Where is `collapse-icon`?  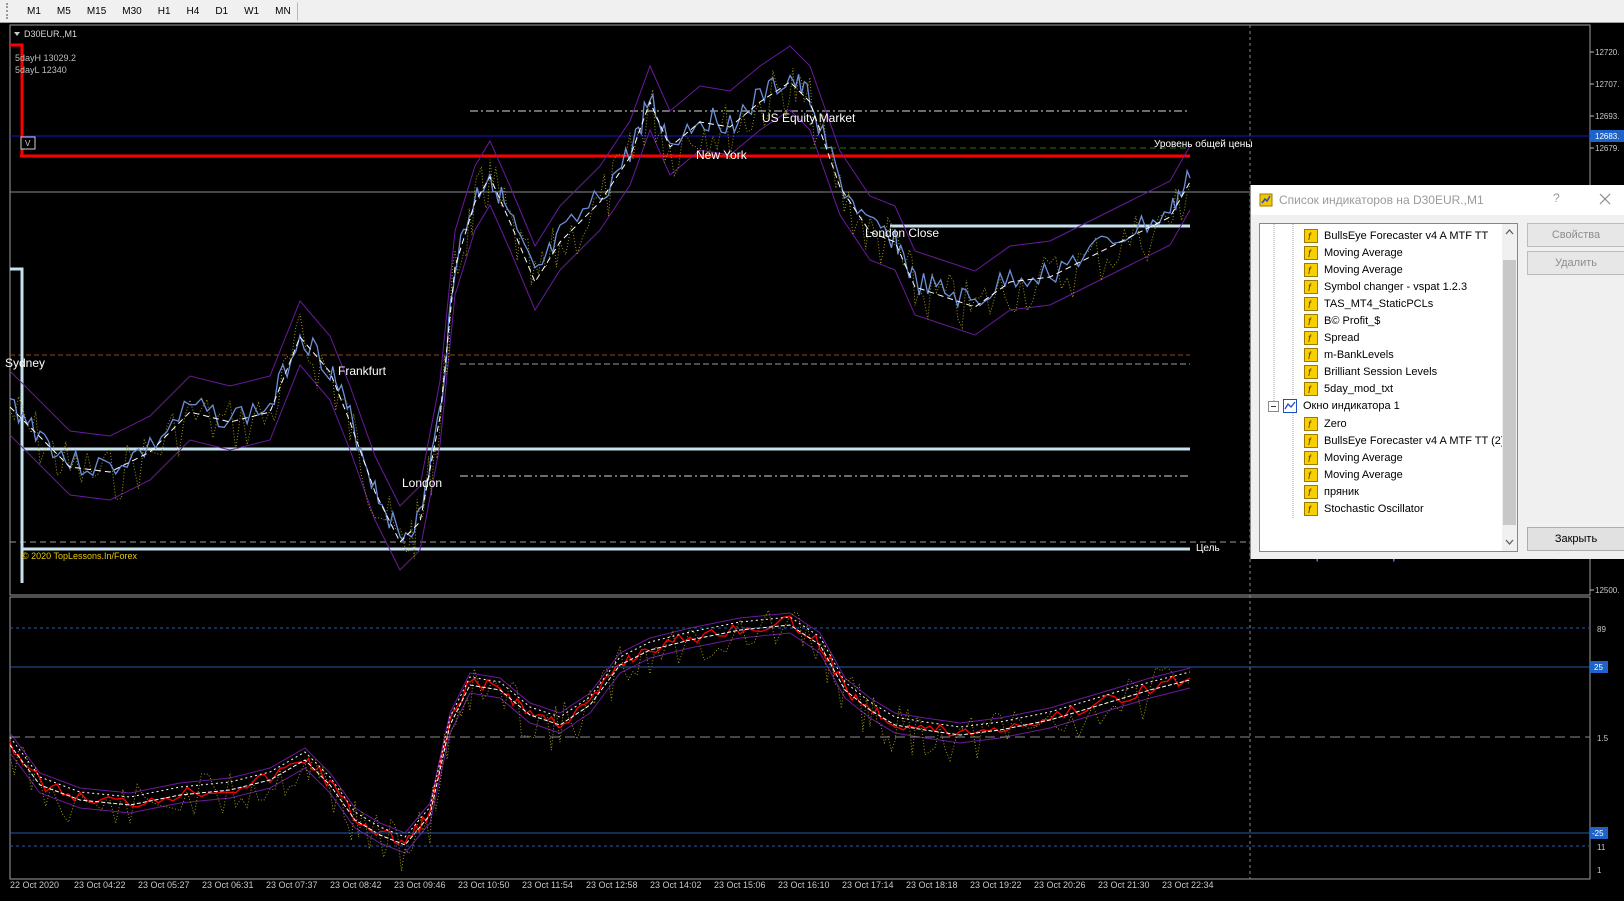
collapse-icon is located at coordinates (1273, 406).